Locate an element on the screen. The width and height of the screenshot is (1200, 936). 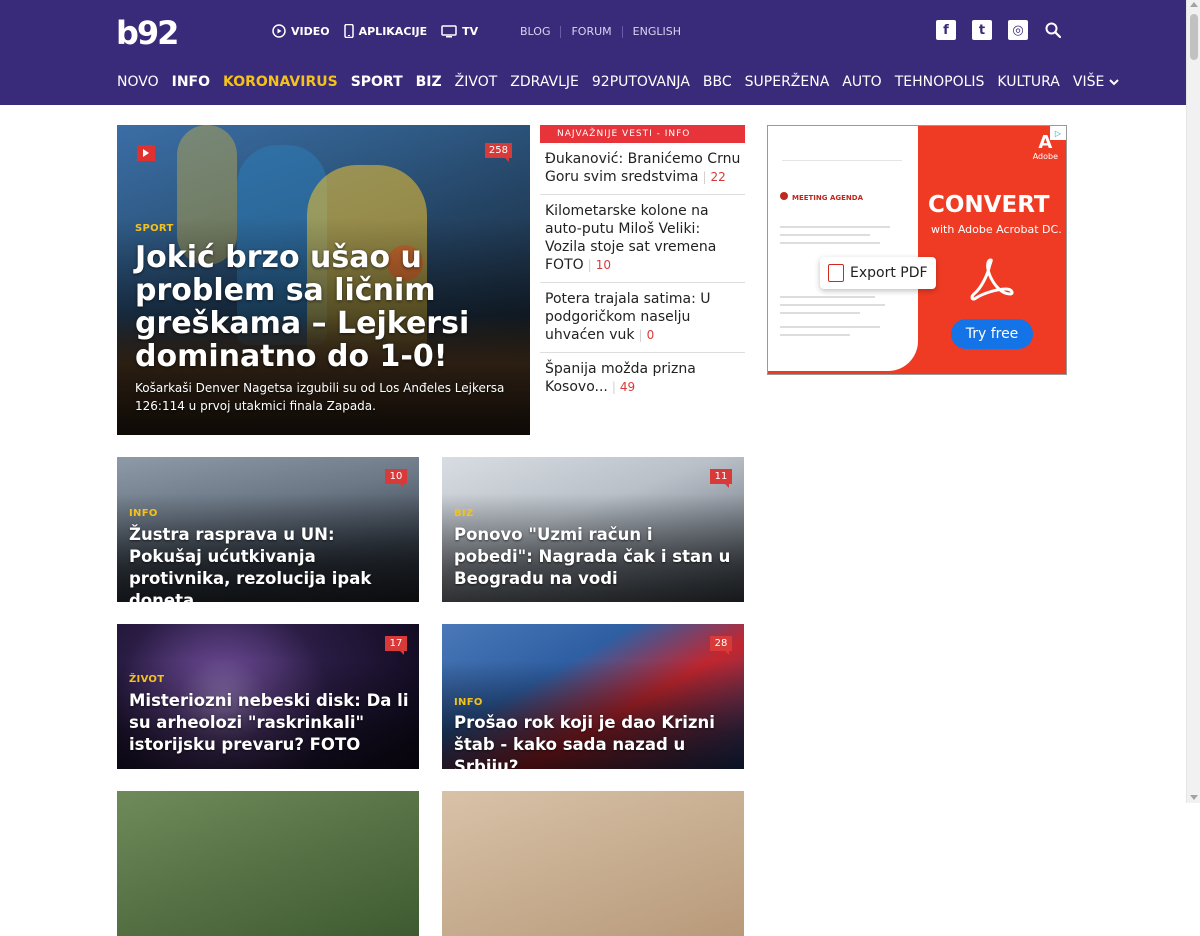
comment-count-badge: 28 is located at coordinates (721, 645).